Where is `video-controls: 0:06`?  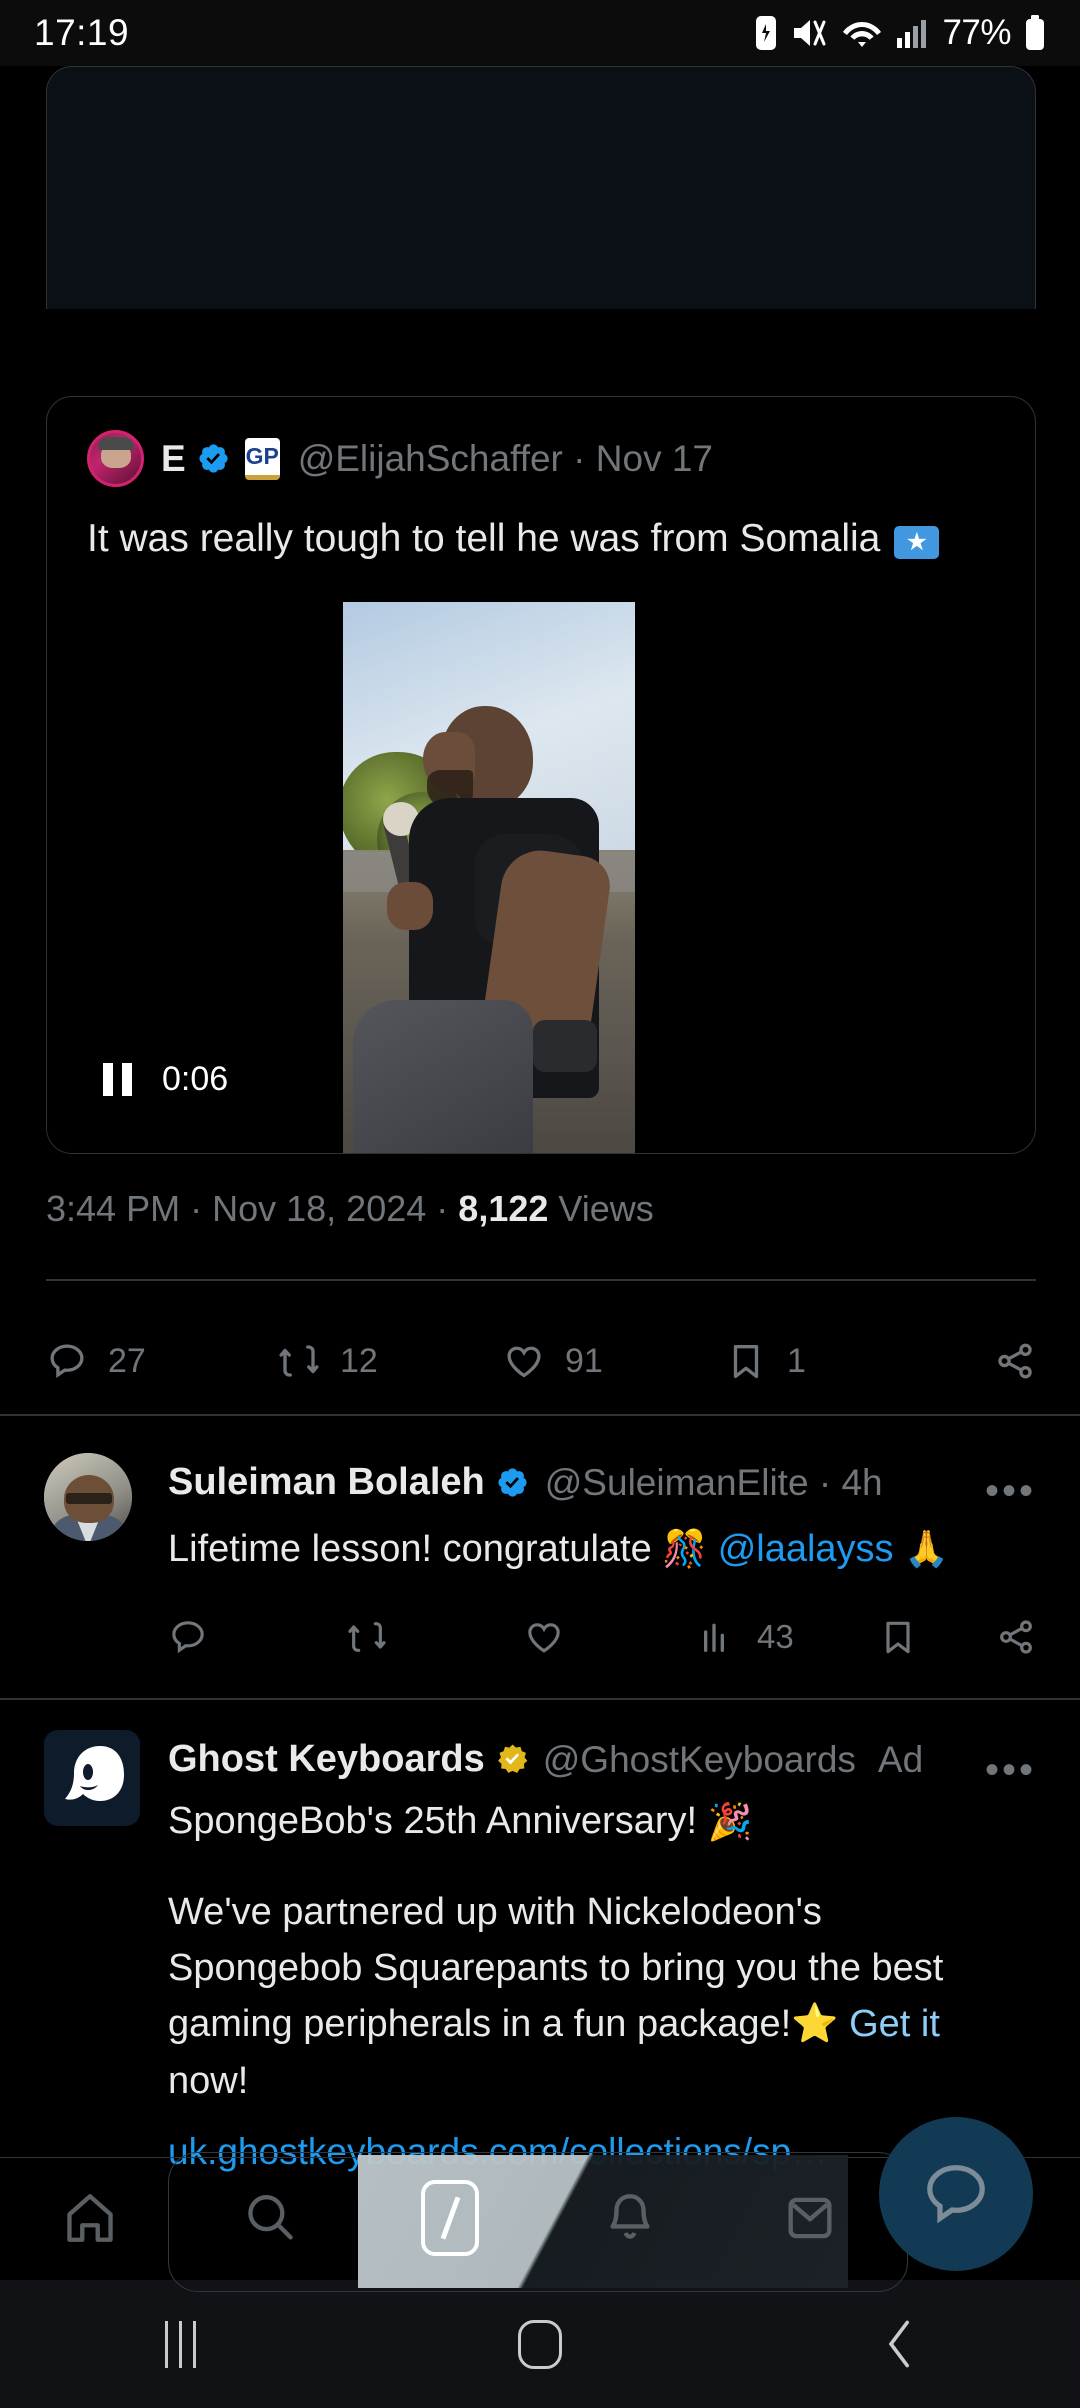 video-controls: 0:06 is located at coordinates (165, 1079).